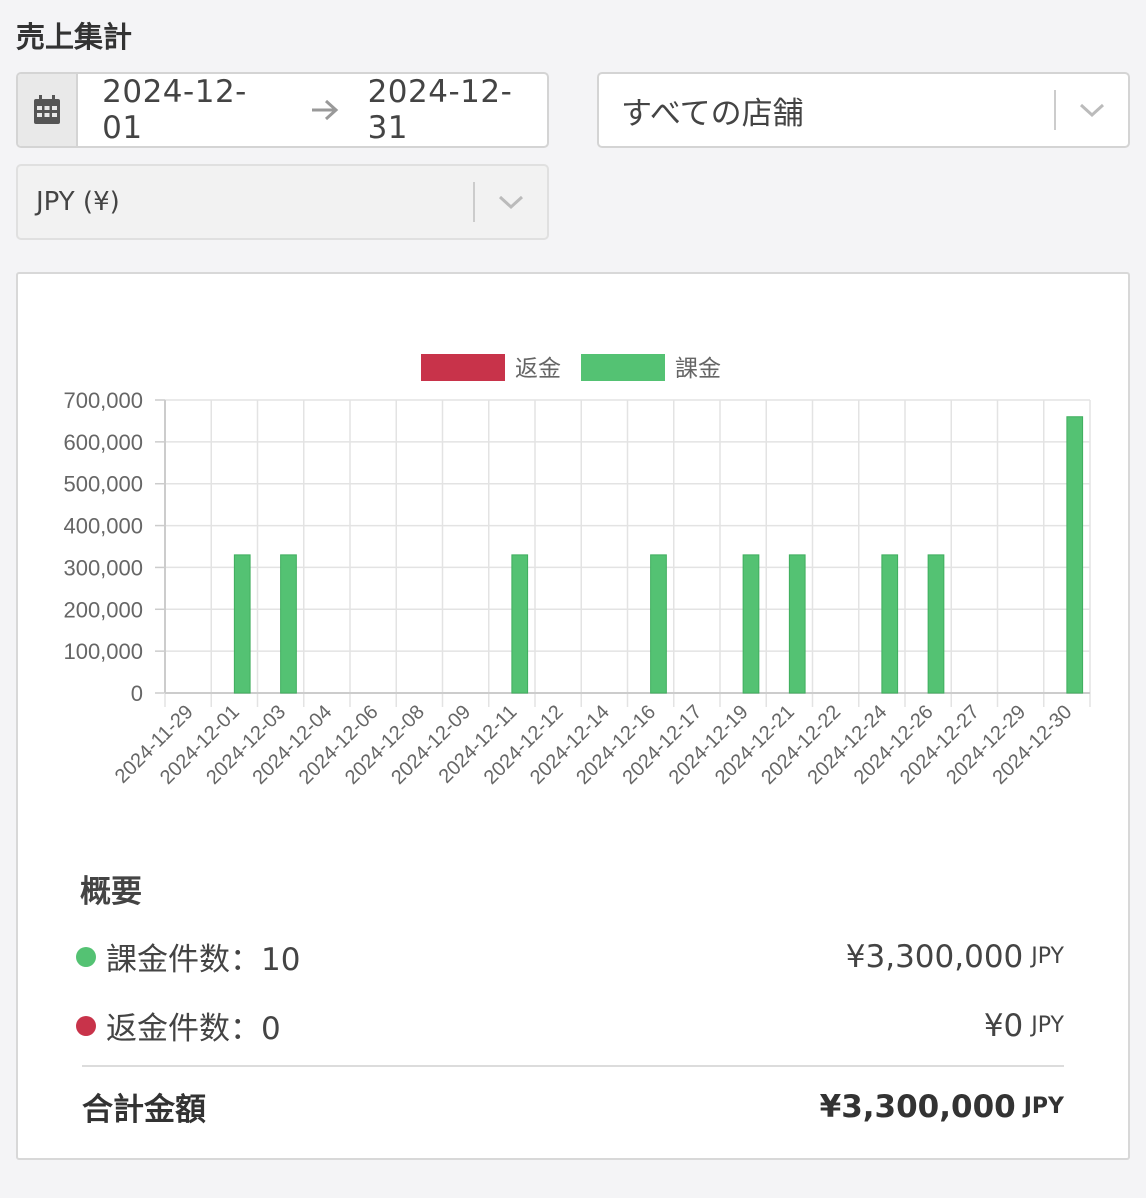 This screenshot has height=1198, width=1146. What do you see at coordinates (103, 609) in the screenshot?
I see `y-tick-label: 200,000` at bounding box center [103, 609].